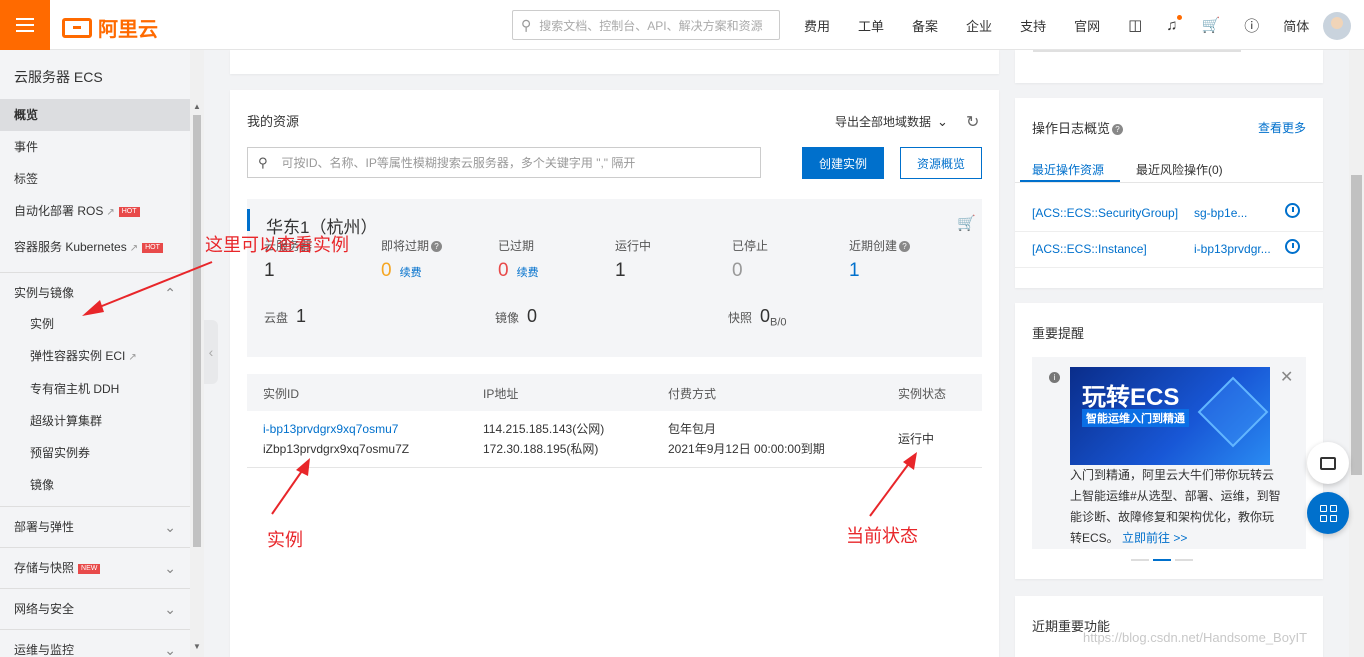  I want to click on annotation-instance: 实例, so click(285, 540).